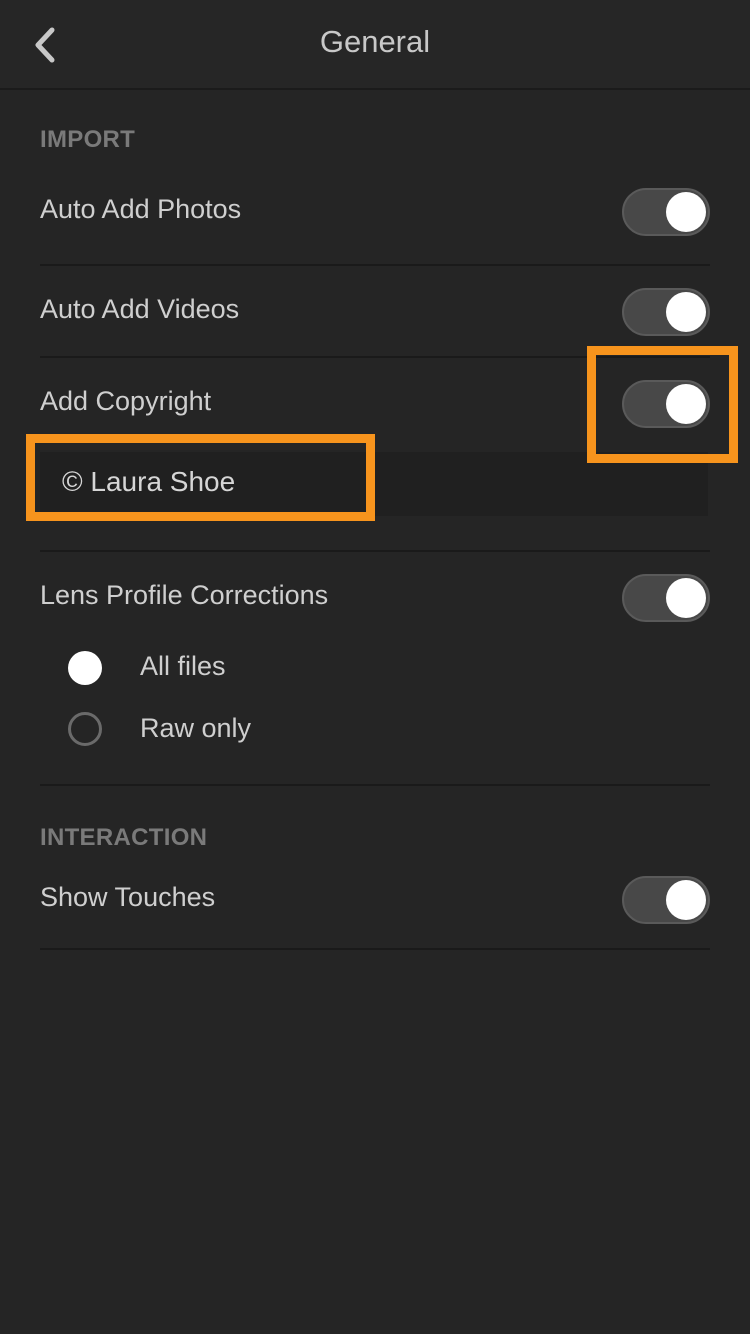 The image size is (750, 1334). What do you see at coordinates (85, 729) in the screenshot?
I see `radio-raw-only` at bounding box center [85, 729].